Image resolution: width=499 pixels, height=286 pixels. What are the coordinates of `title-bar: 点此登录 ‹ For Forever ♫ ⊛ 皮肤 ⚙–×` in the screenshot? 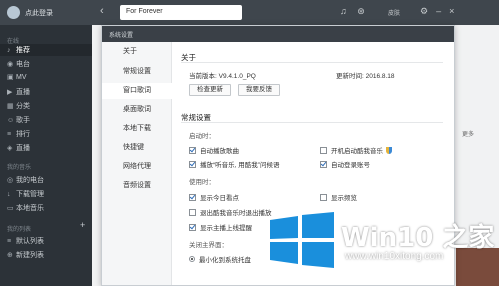 It's located at (249, 12).